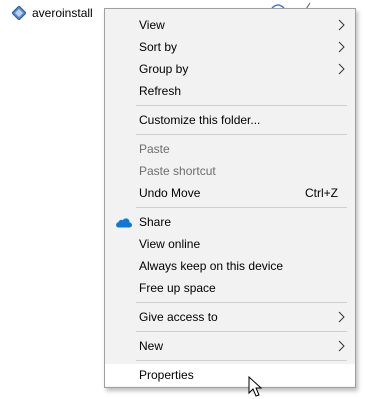 The width and height of the screenshot is (365, 399). Describe the element at coordinates (124, 223) in the screenshot. I see `onedrive-cloud-icon` at that location.